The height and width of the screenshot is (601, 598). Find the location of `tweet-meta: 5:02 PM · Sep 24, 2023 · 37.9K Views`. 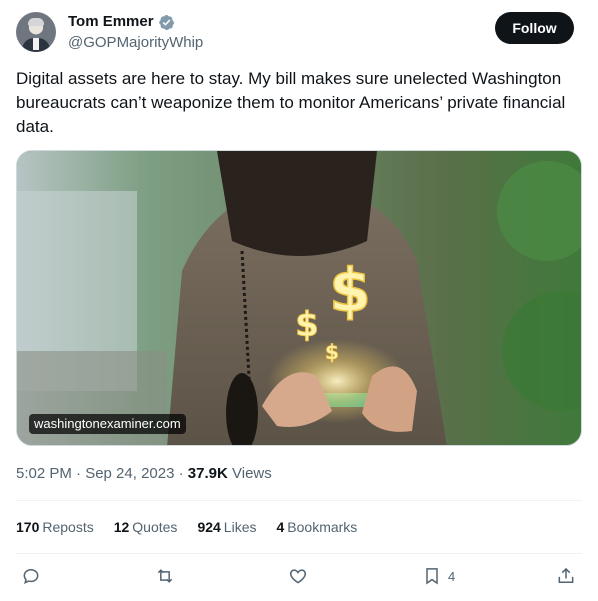

tweet-meta: 5:02 PM · Sep 24, 2023 · 37.9K Views is located at coordinates (144, 474).